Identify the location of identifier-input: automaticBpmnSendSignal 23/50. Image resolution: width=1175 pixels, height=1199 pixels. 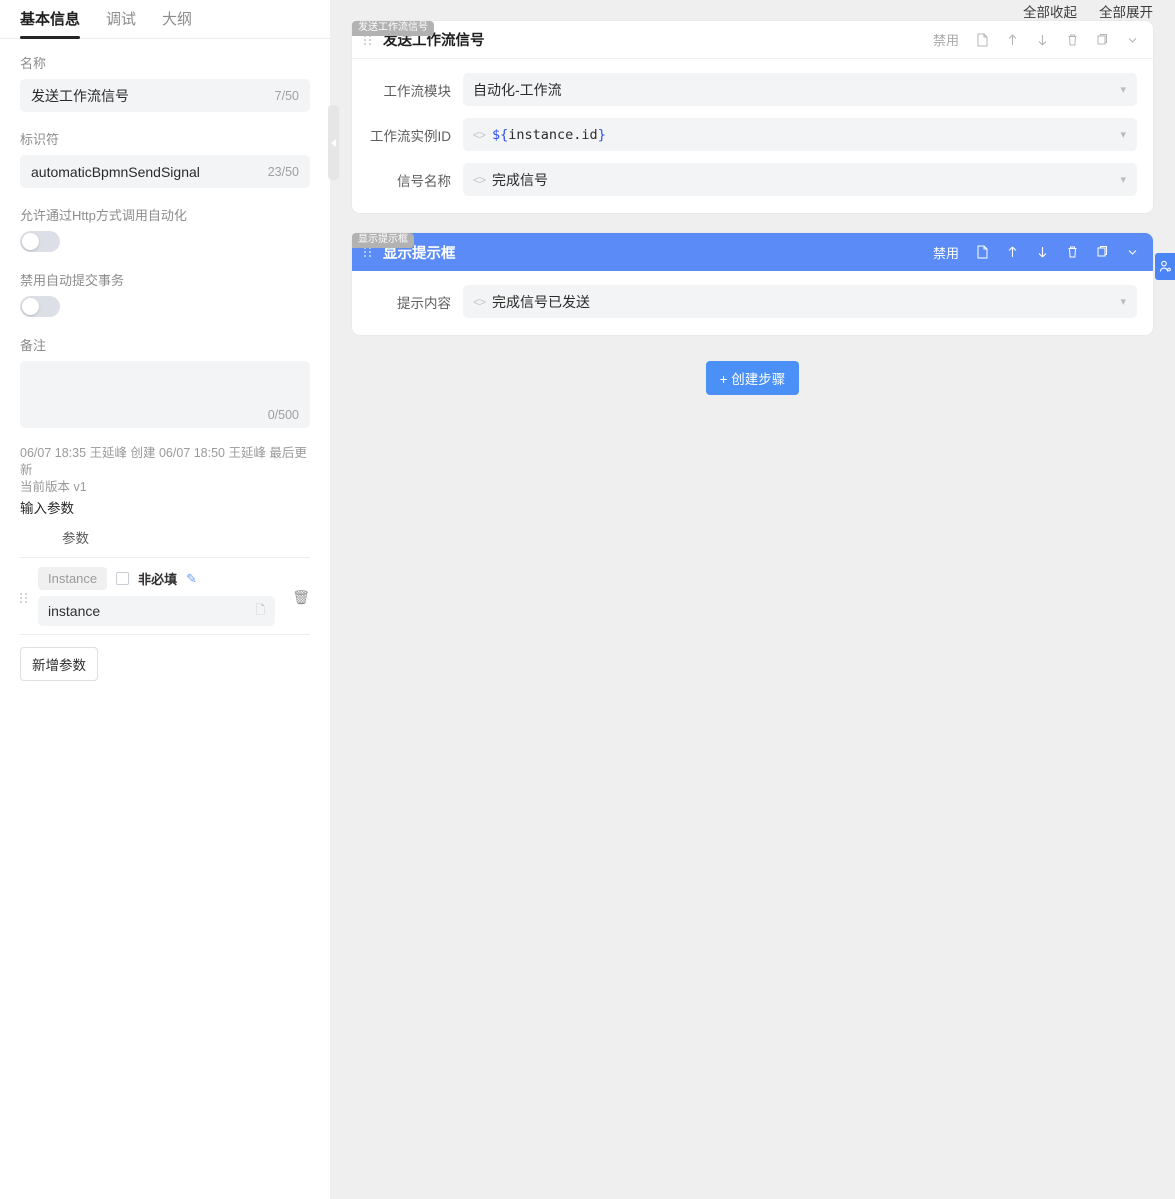
(165, 171).